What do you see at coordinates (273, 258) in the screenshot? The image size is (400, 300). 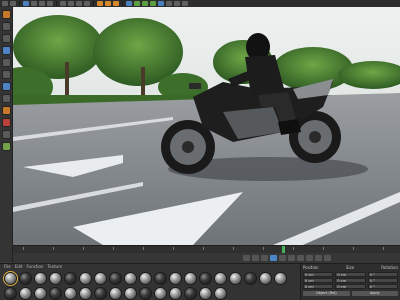 I see `play-icon` at bounding box center [273, 258].